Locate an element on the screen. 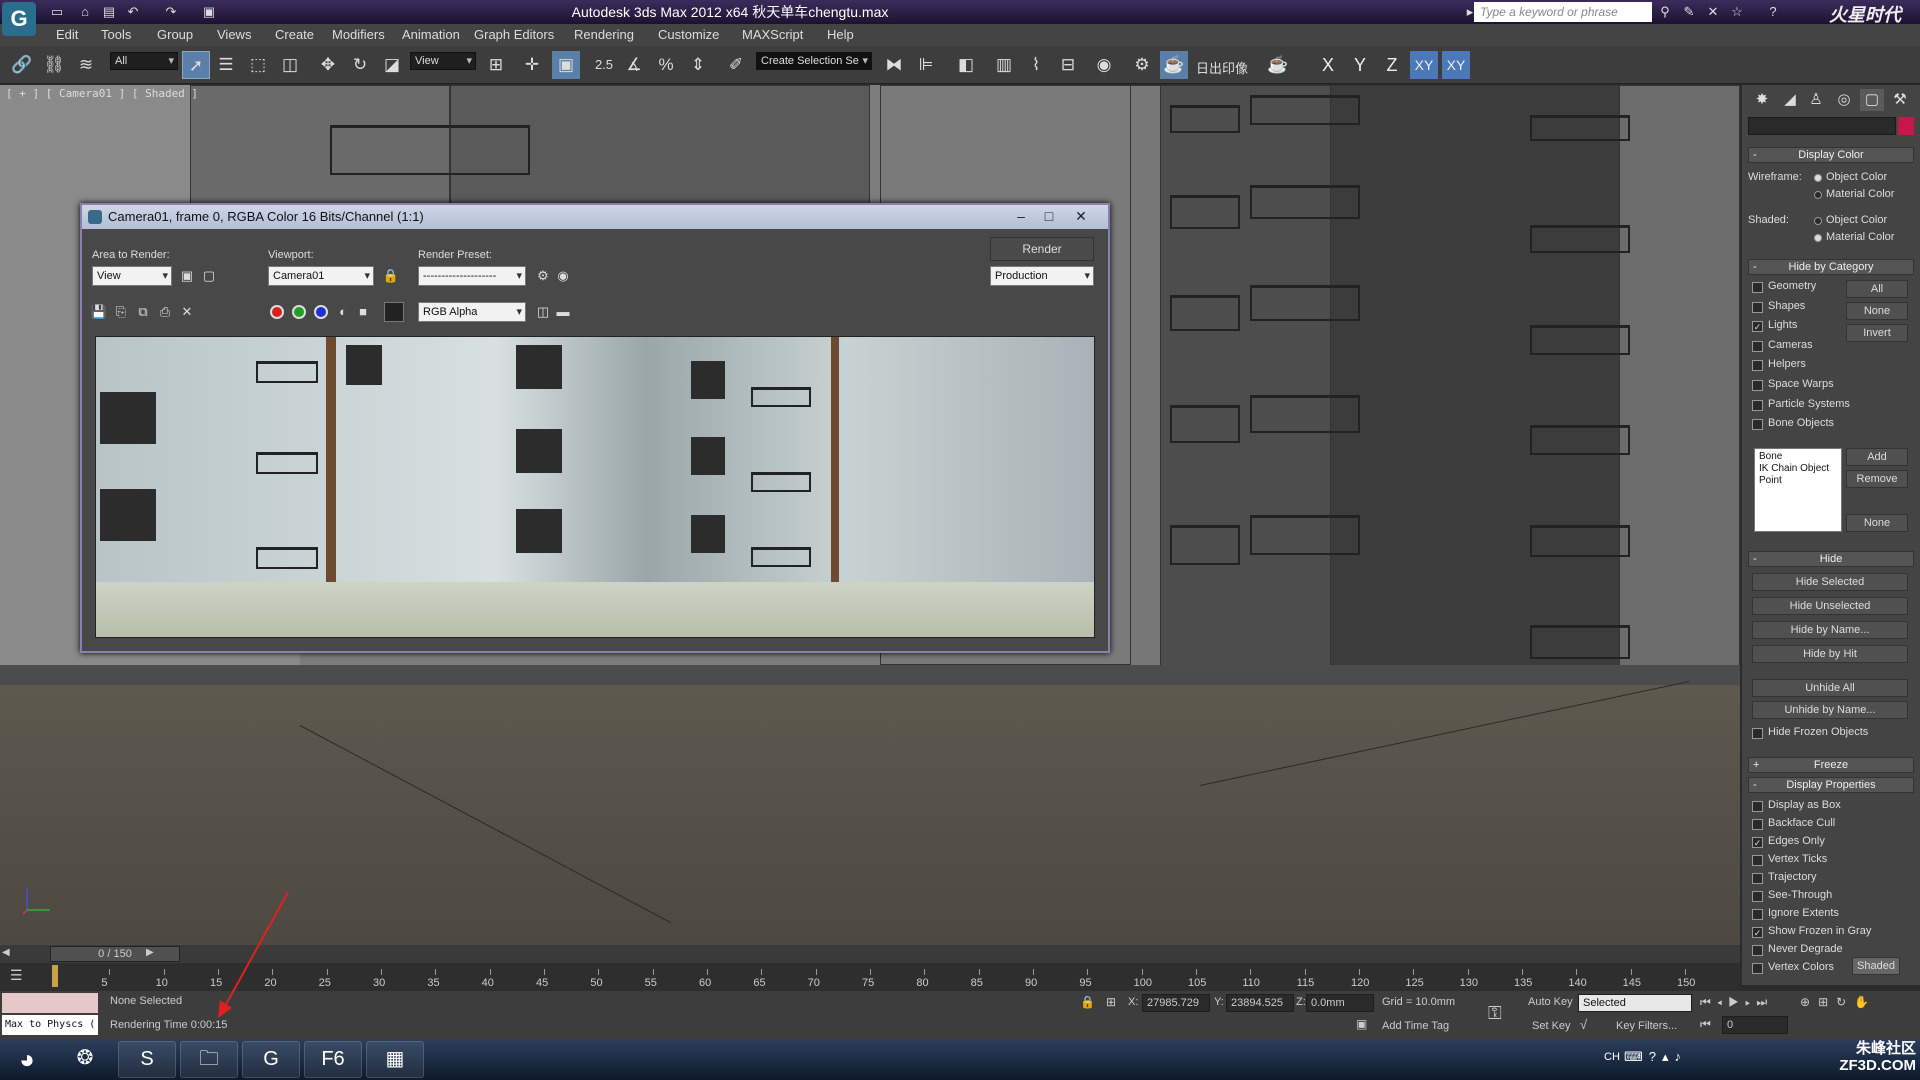 The width and height of the screenshot is (1920, 1080). shaded-material-color-radio is located at coordinates (1818, 238).